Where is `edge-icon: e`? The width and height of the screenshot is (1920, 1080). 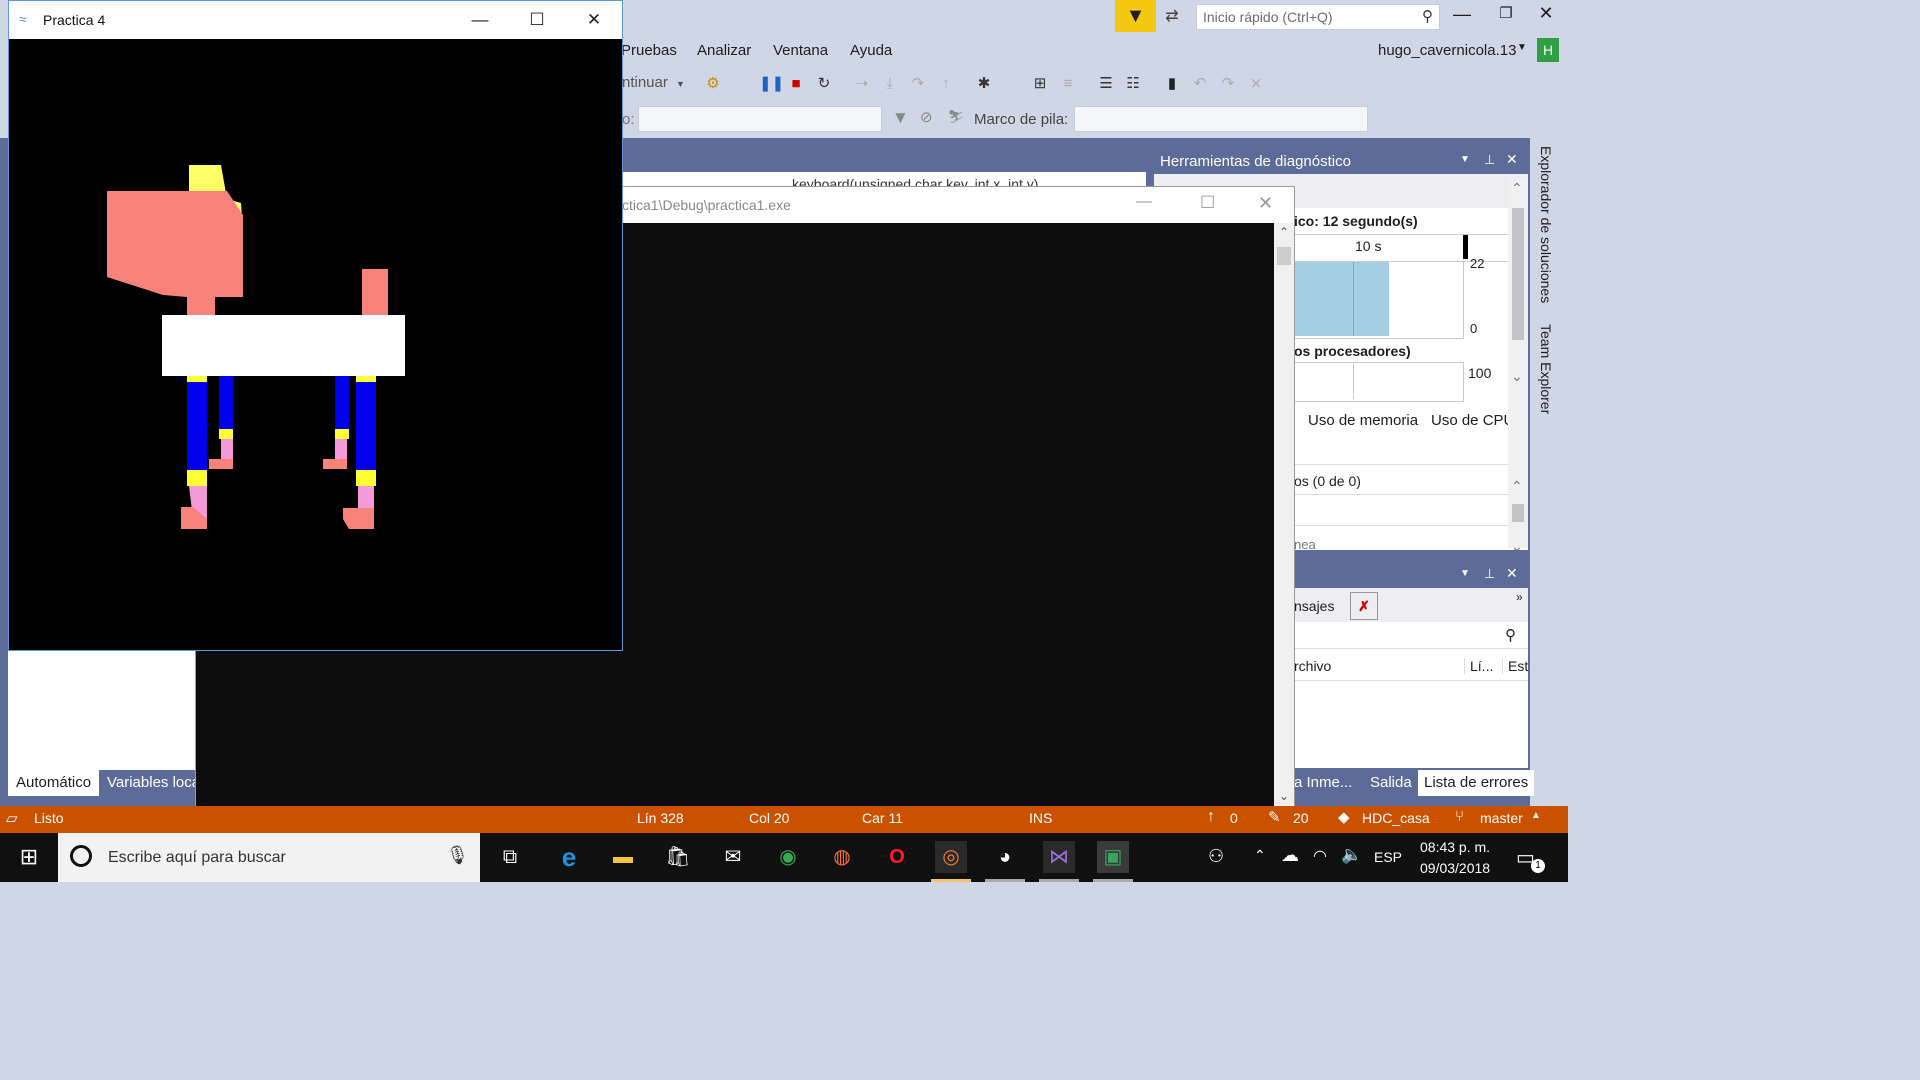 edge-icon: e is located at coordinates (569, 857).